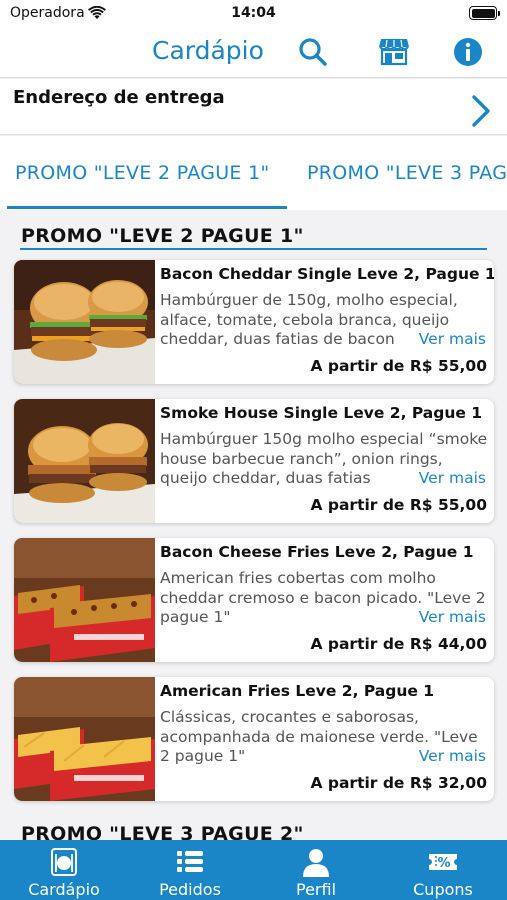  I want to click on status-bar: Operadora 14:04, so click(253, 14).